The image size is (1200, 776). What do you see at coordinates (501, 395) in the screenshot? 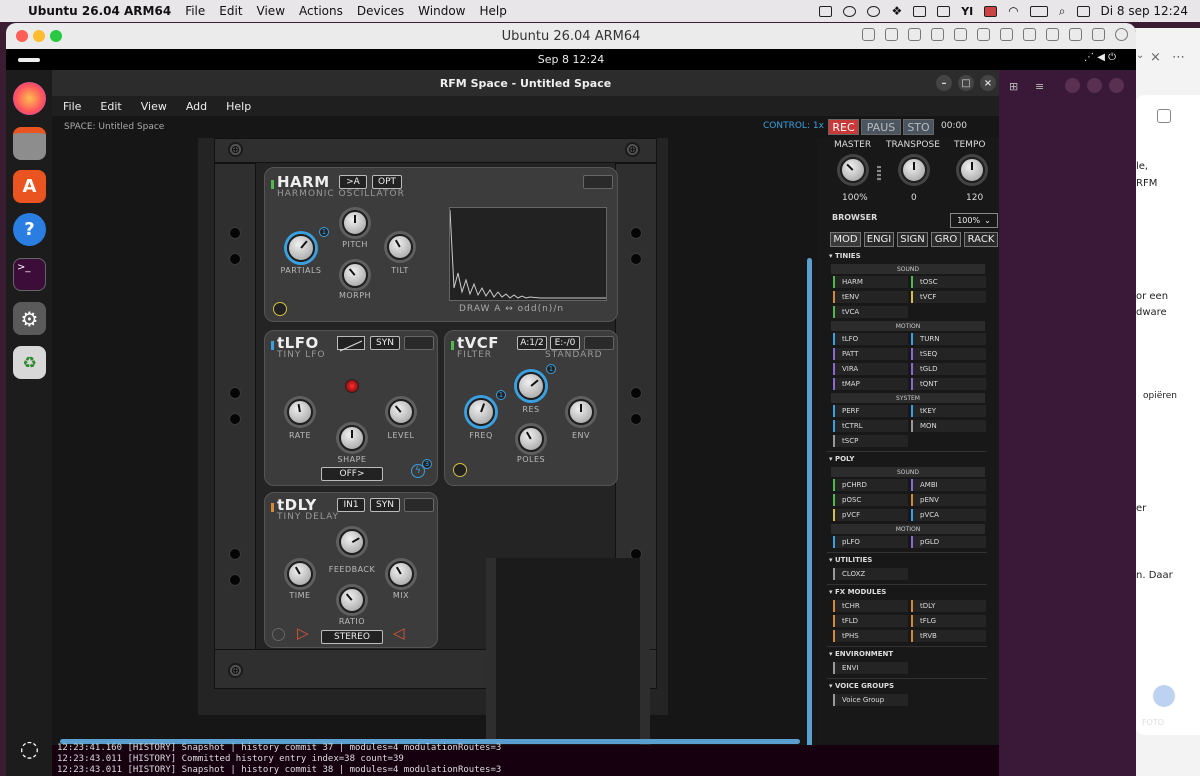
I see `freq-mod-badge: 1` at bounding box center [501, 395].